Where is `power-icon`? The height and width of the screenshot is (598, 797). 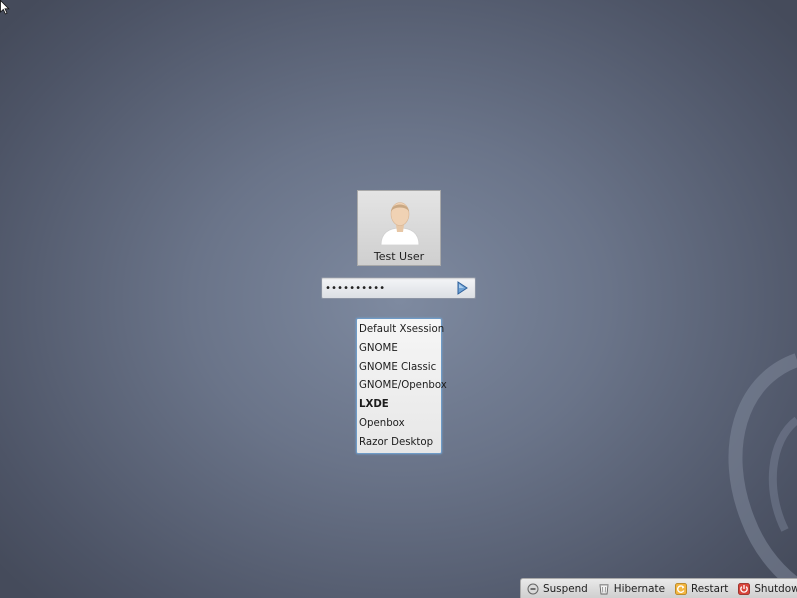 power-icon is located at coordinates (744, 588).